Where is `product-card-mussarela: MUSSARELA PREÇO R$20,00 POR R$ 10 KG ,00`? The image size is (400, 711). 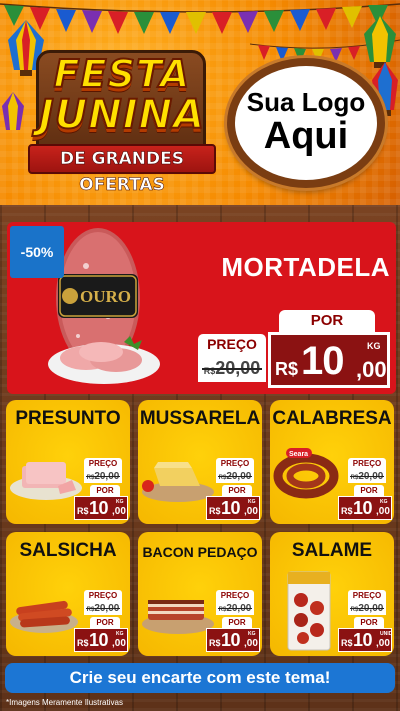
product-card-mussarela: MUSSARELA PREÇO R$20,00 POR R$ 10 KG ,00 is located at coordinates (200, 462).